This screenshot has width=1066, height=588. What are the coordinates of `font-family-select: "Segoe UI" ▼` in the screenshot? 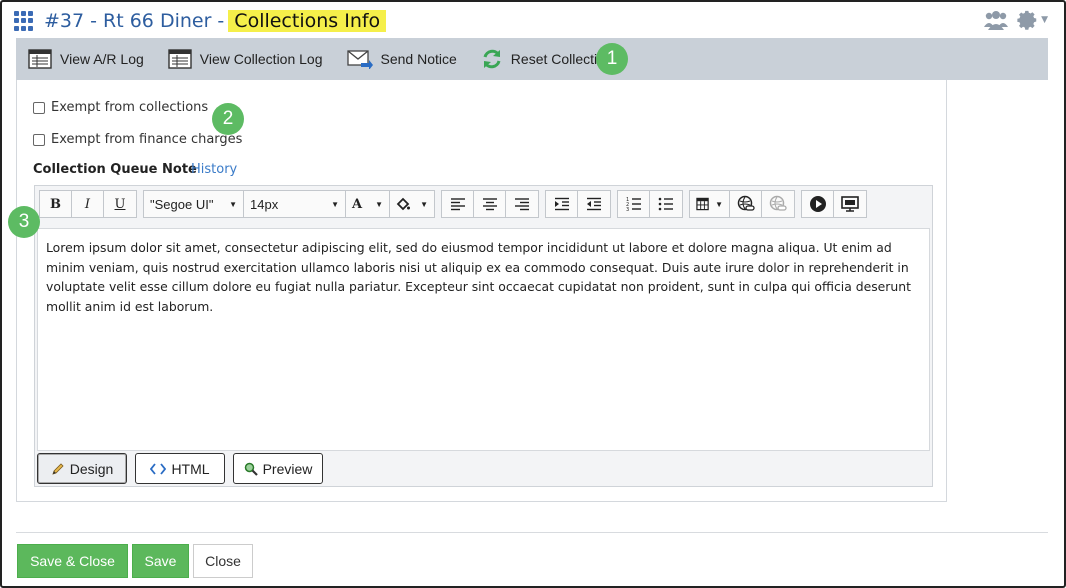 It's located at (194, 204).